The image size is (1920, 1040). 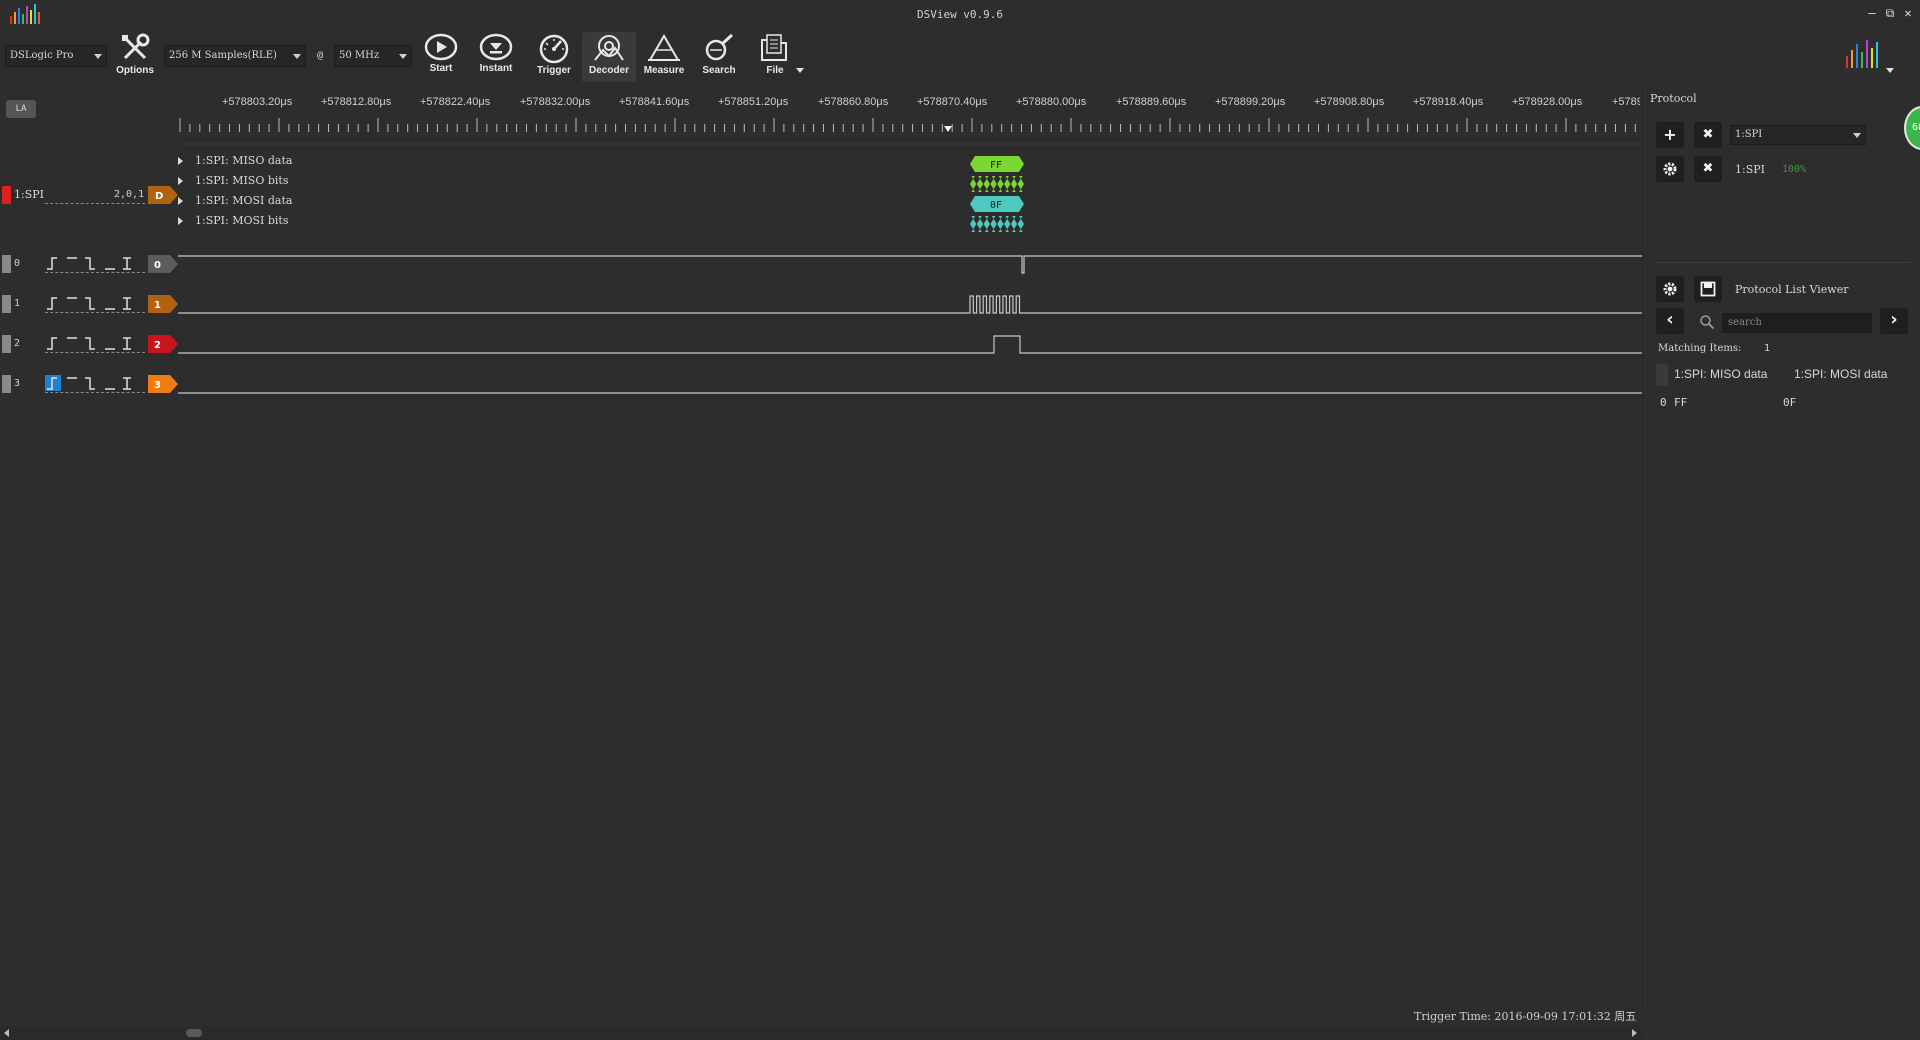 What do you see at coordinates (554, 57) in the screenshot?
I see `trigger-button: Trigger` at bounding box center [554, 57].